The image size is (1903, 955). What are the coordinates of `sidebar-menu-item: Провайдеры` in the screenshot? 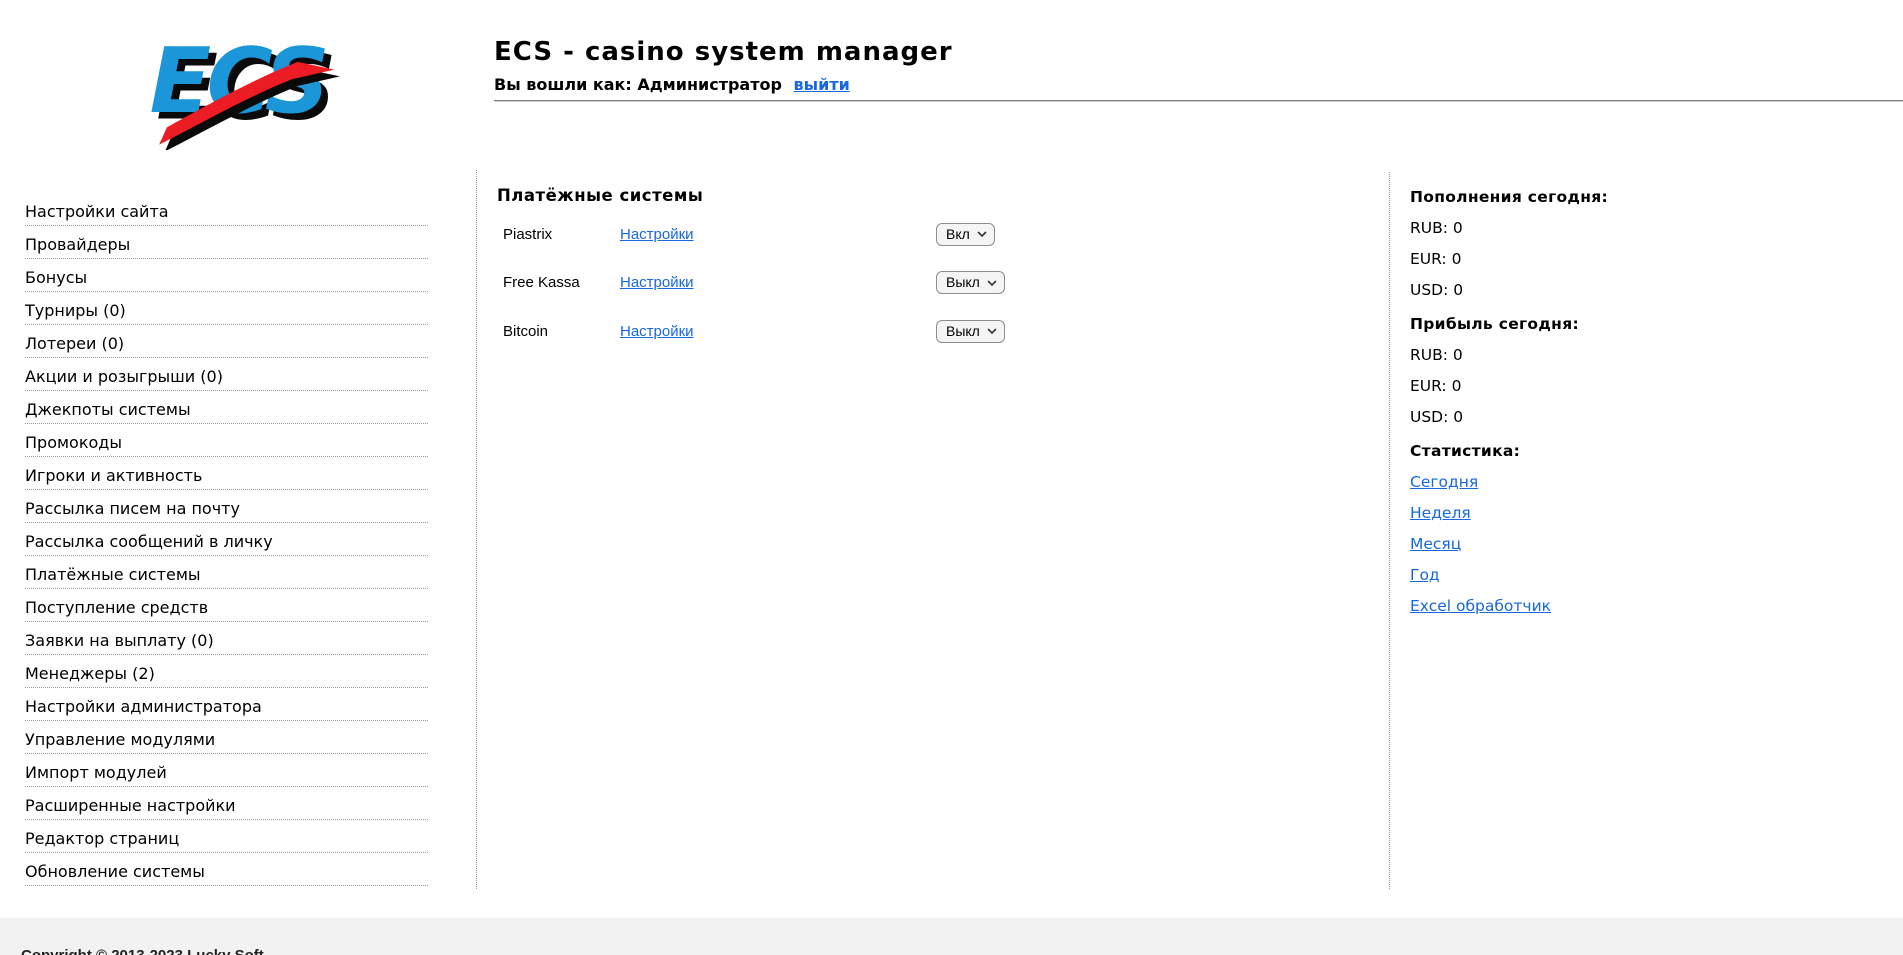 It's located at (226, 242).